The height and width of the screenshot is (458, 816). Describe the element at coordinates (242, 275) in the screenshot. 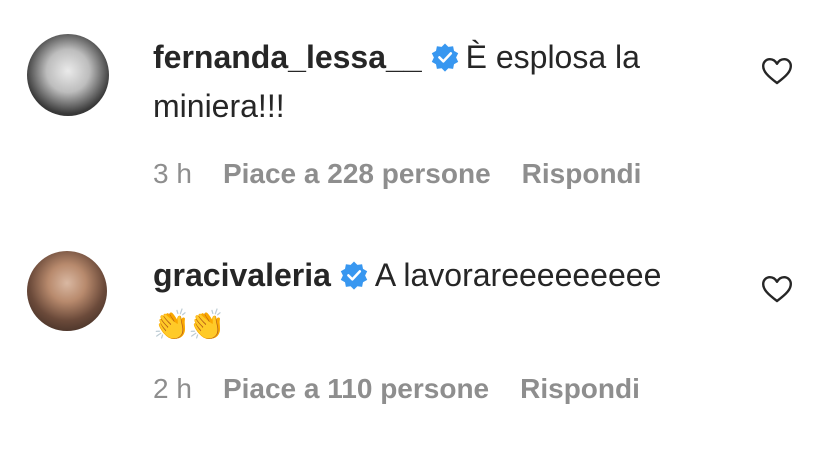

I see `comment-username: gracivaleria` at that location.